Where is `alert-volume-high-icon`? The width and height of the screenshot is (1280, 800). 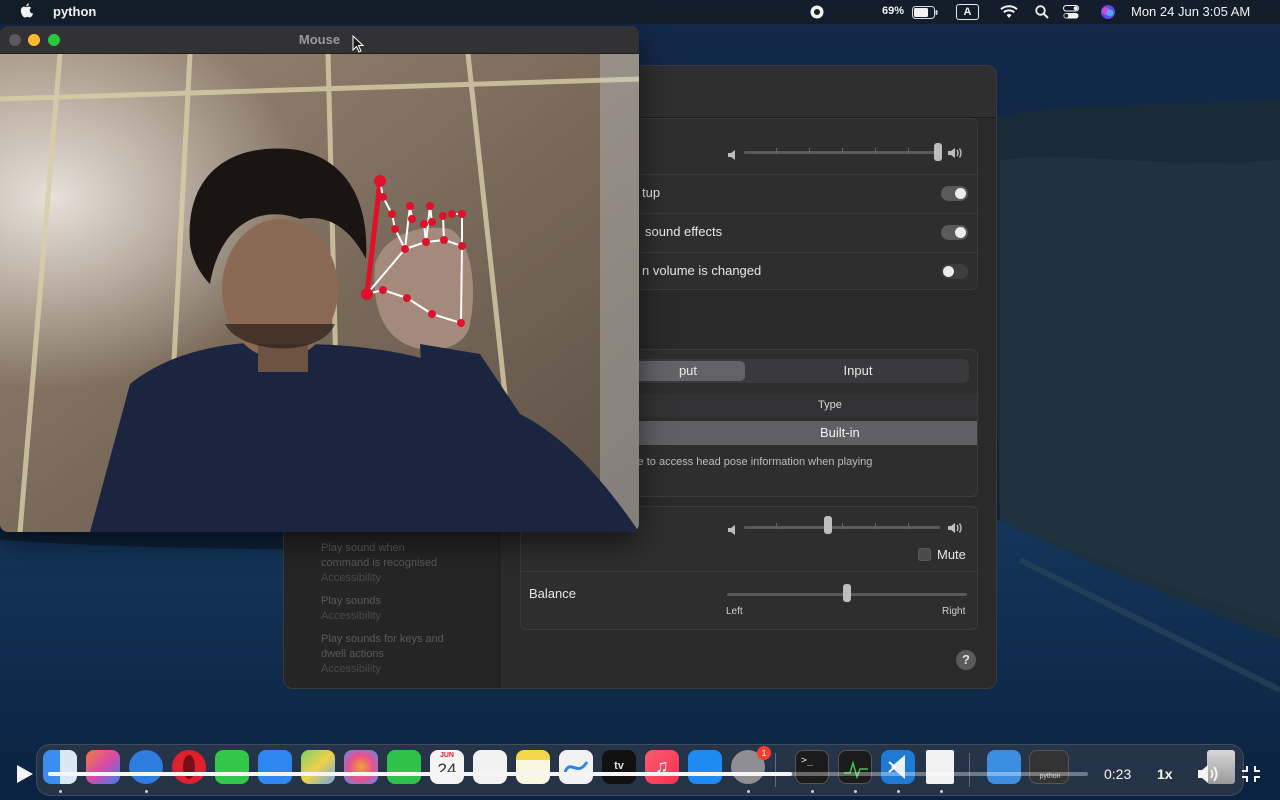
alert-volume-high-icon is located at coordinates (956, 155).